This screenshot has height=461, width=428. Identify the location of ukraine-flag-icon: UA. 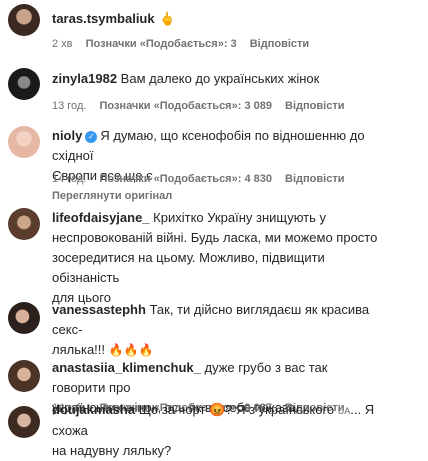
(344, 411).